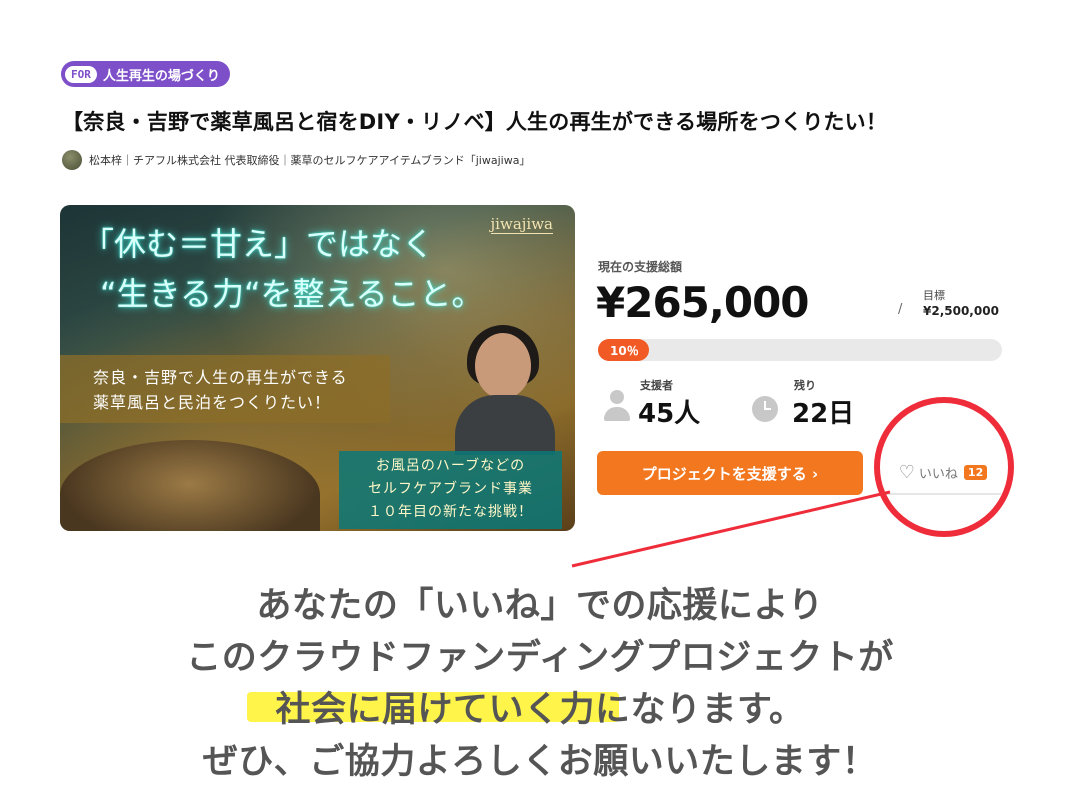 Image resolution: width=1080 pixels, height=800 pixels. I want to click on message-line-3: 社会に届けていく力になります。, so click(540, 710).